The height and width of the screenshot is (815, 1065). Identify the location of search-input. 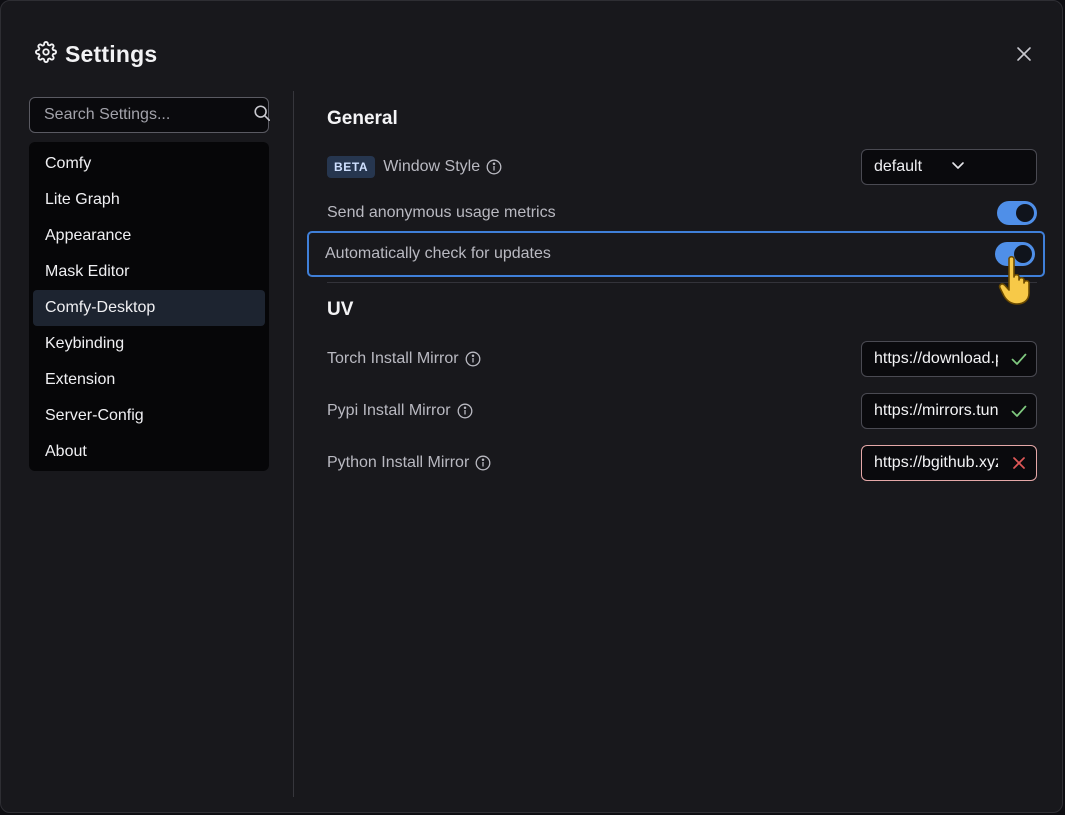
(147, 115).